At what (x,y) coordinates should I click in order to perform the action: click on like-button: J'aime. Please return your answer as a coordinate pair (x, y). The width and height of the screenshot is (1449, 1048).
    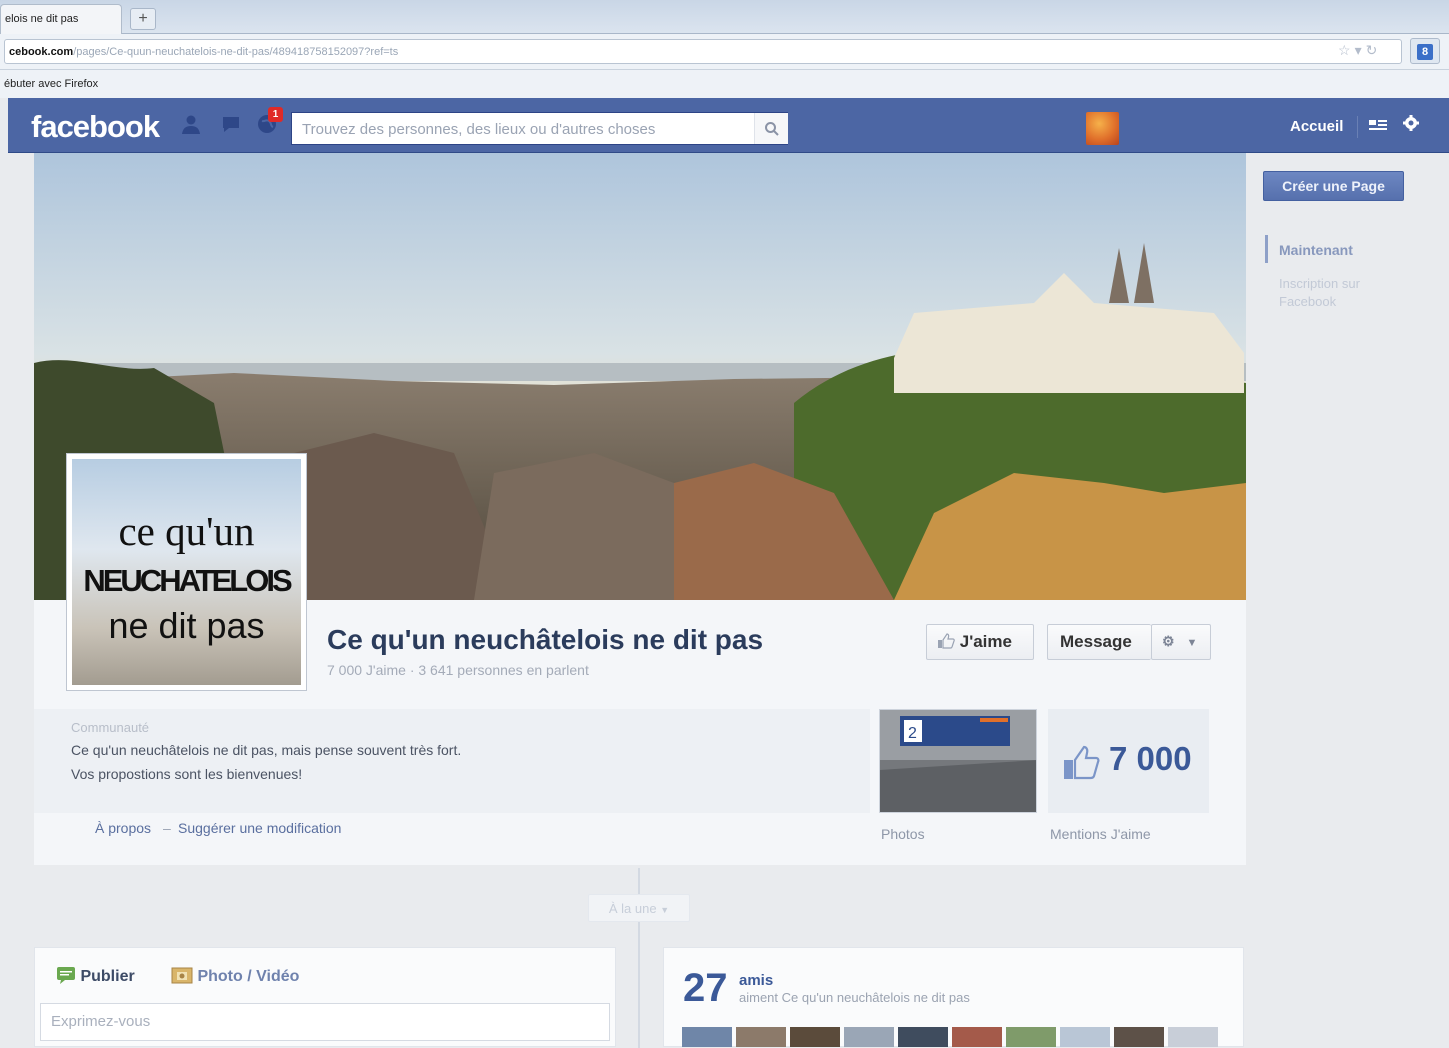
    Looking at the image, I should click on (980, 642).